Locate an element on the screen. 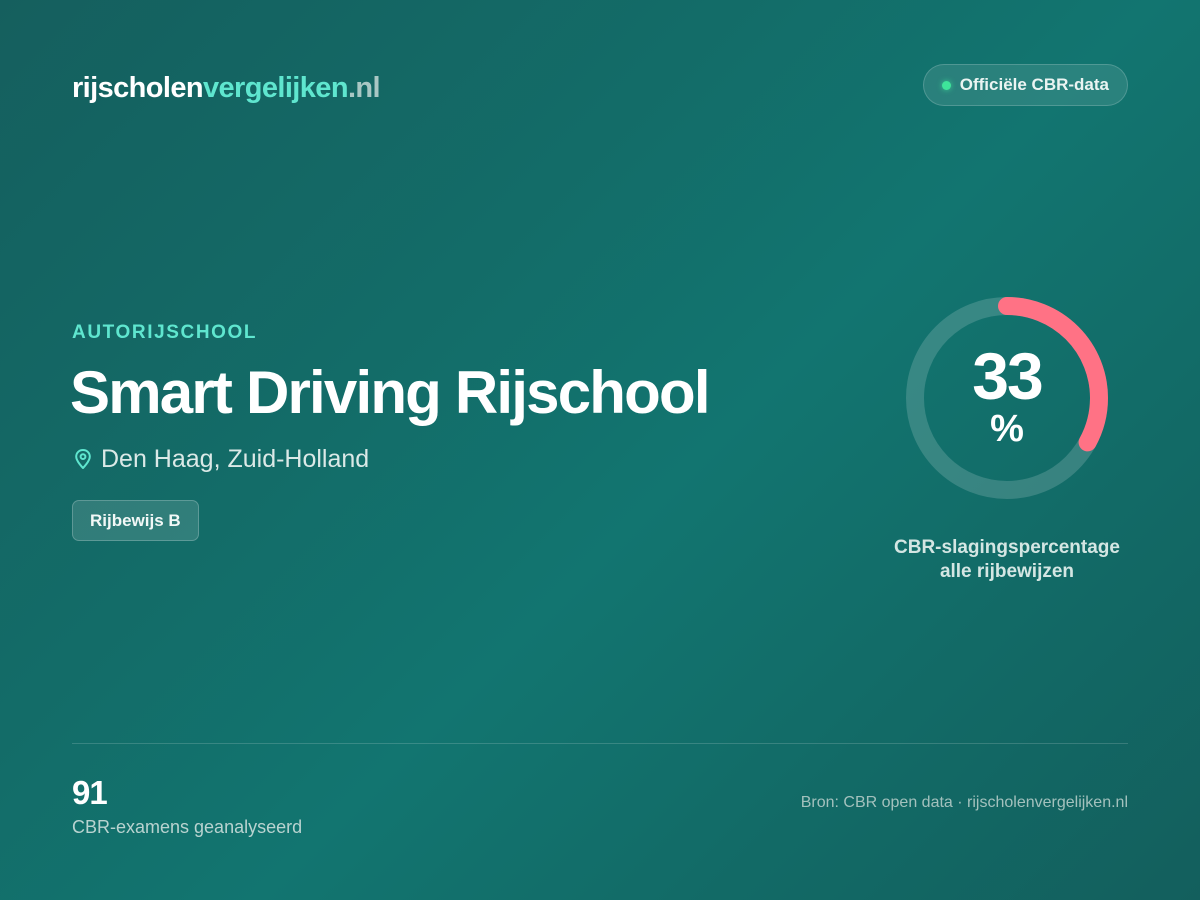  site-logo: rijscholenvergelijken.nl is located at coordinates (226, 88).